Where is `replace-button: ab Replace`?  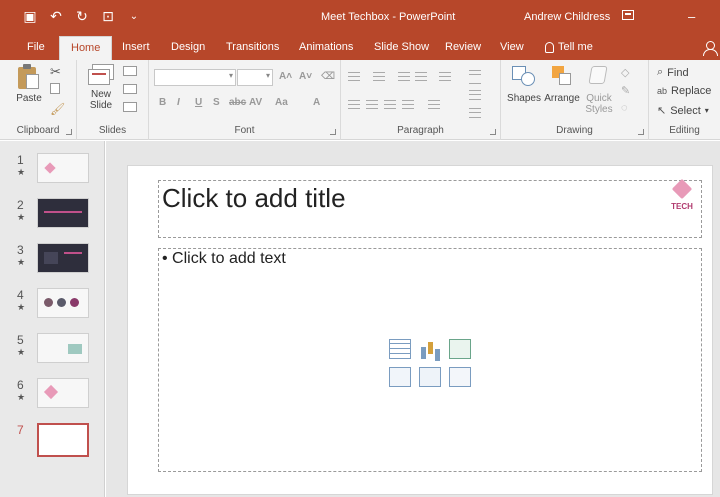
replace-button: ab Replace is located at coordinates (684, 91).